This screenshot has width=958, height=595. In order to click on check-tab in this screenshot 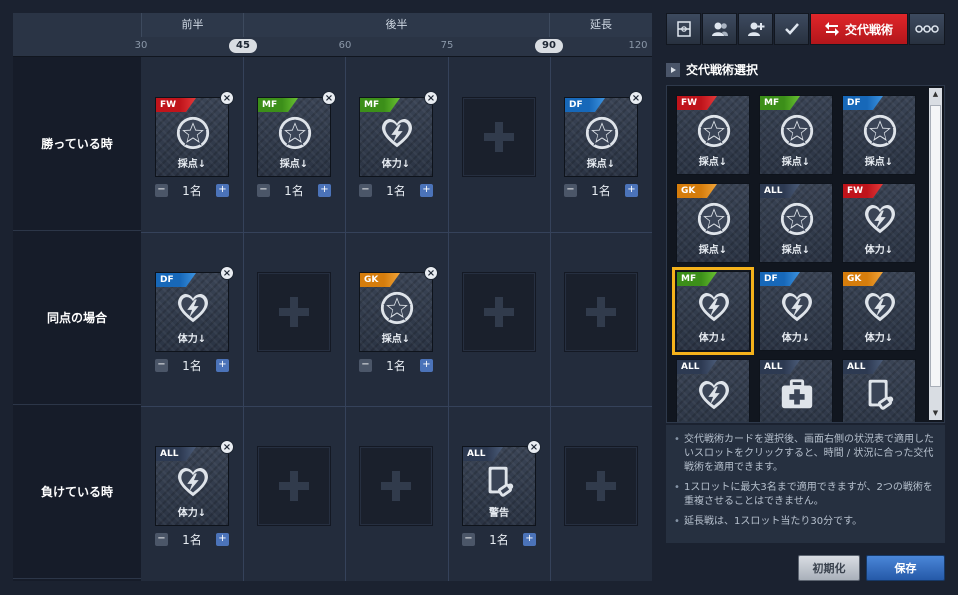, I will do `click(791, 29)`.